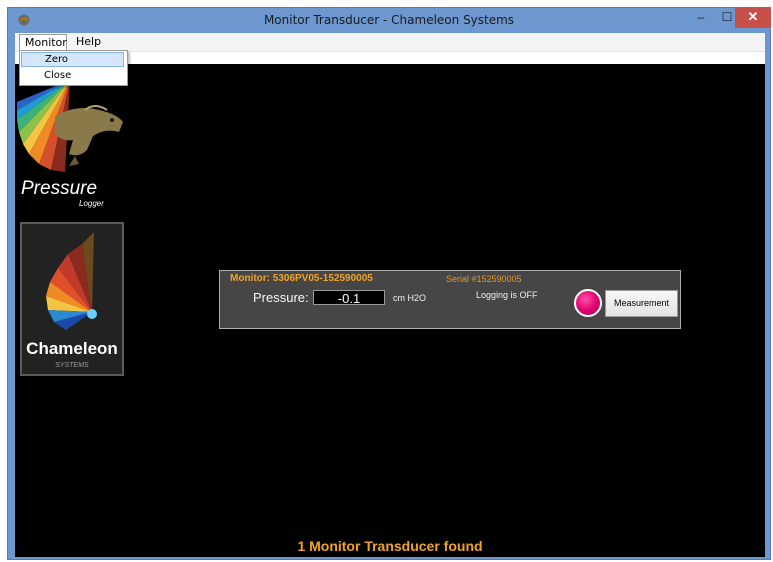  Describe the element at coordinates (72, 299) in the screenshot. I see `chameleon-systems-logo: Chameleon SYSTEMS` at that location.